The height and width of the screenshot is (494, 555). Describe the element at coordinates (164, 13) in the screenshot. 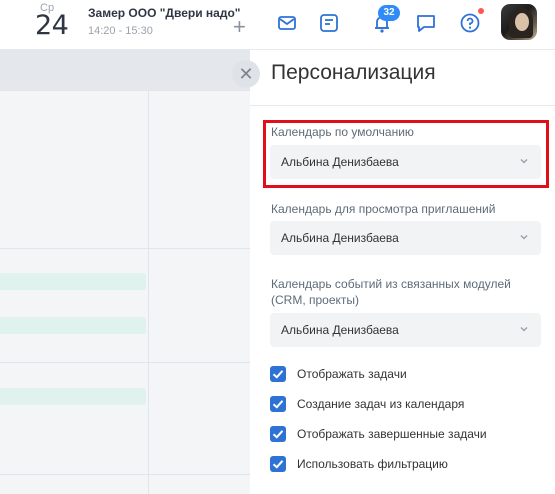

I see `upcoming-event-title: Замер ООО "Двери надо"` at that location.